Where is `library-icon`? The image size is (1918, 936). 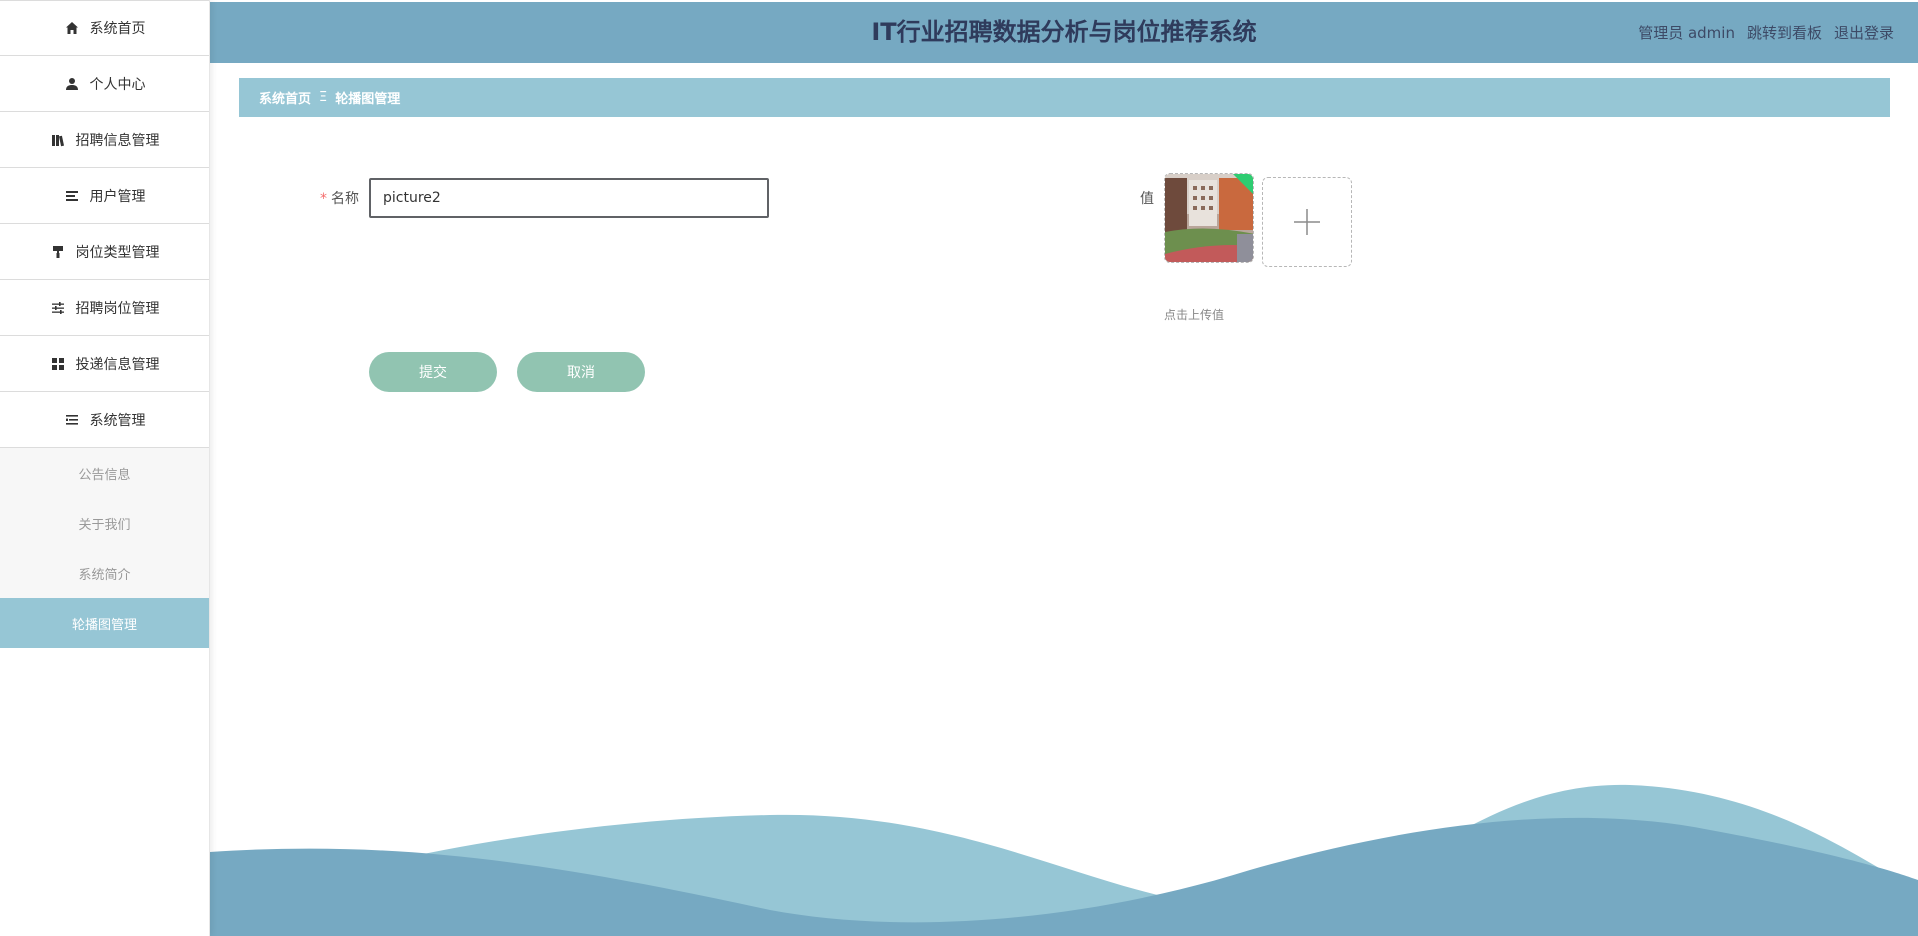 library-icon is located at coordinates (58, 140).